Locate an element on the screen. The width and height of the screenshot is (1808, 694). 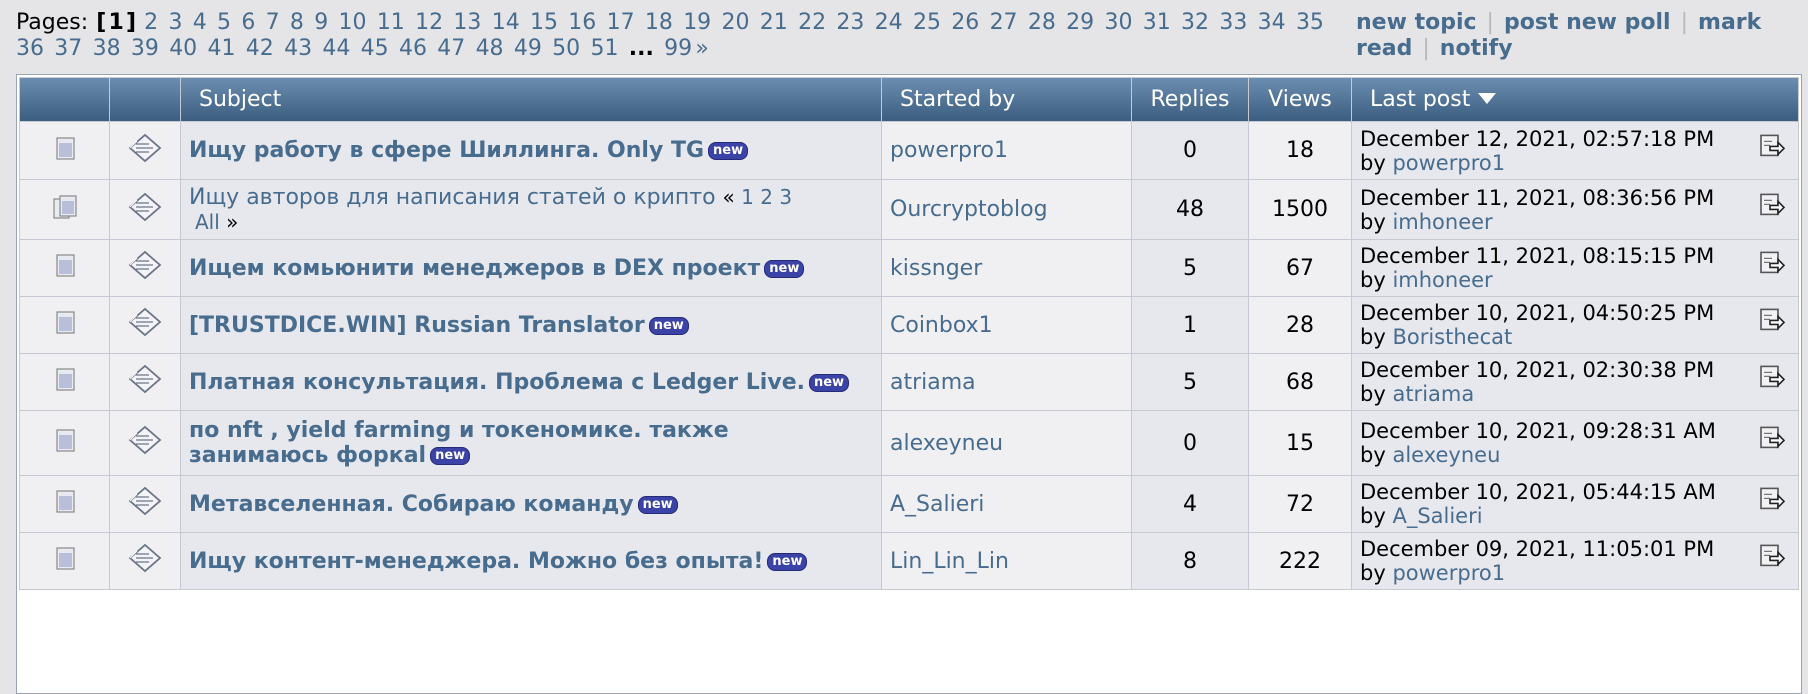
new-topic-link: new topic is located at coordinates (1416, 22).